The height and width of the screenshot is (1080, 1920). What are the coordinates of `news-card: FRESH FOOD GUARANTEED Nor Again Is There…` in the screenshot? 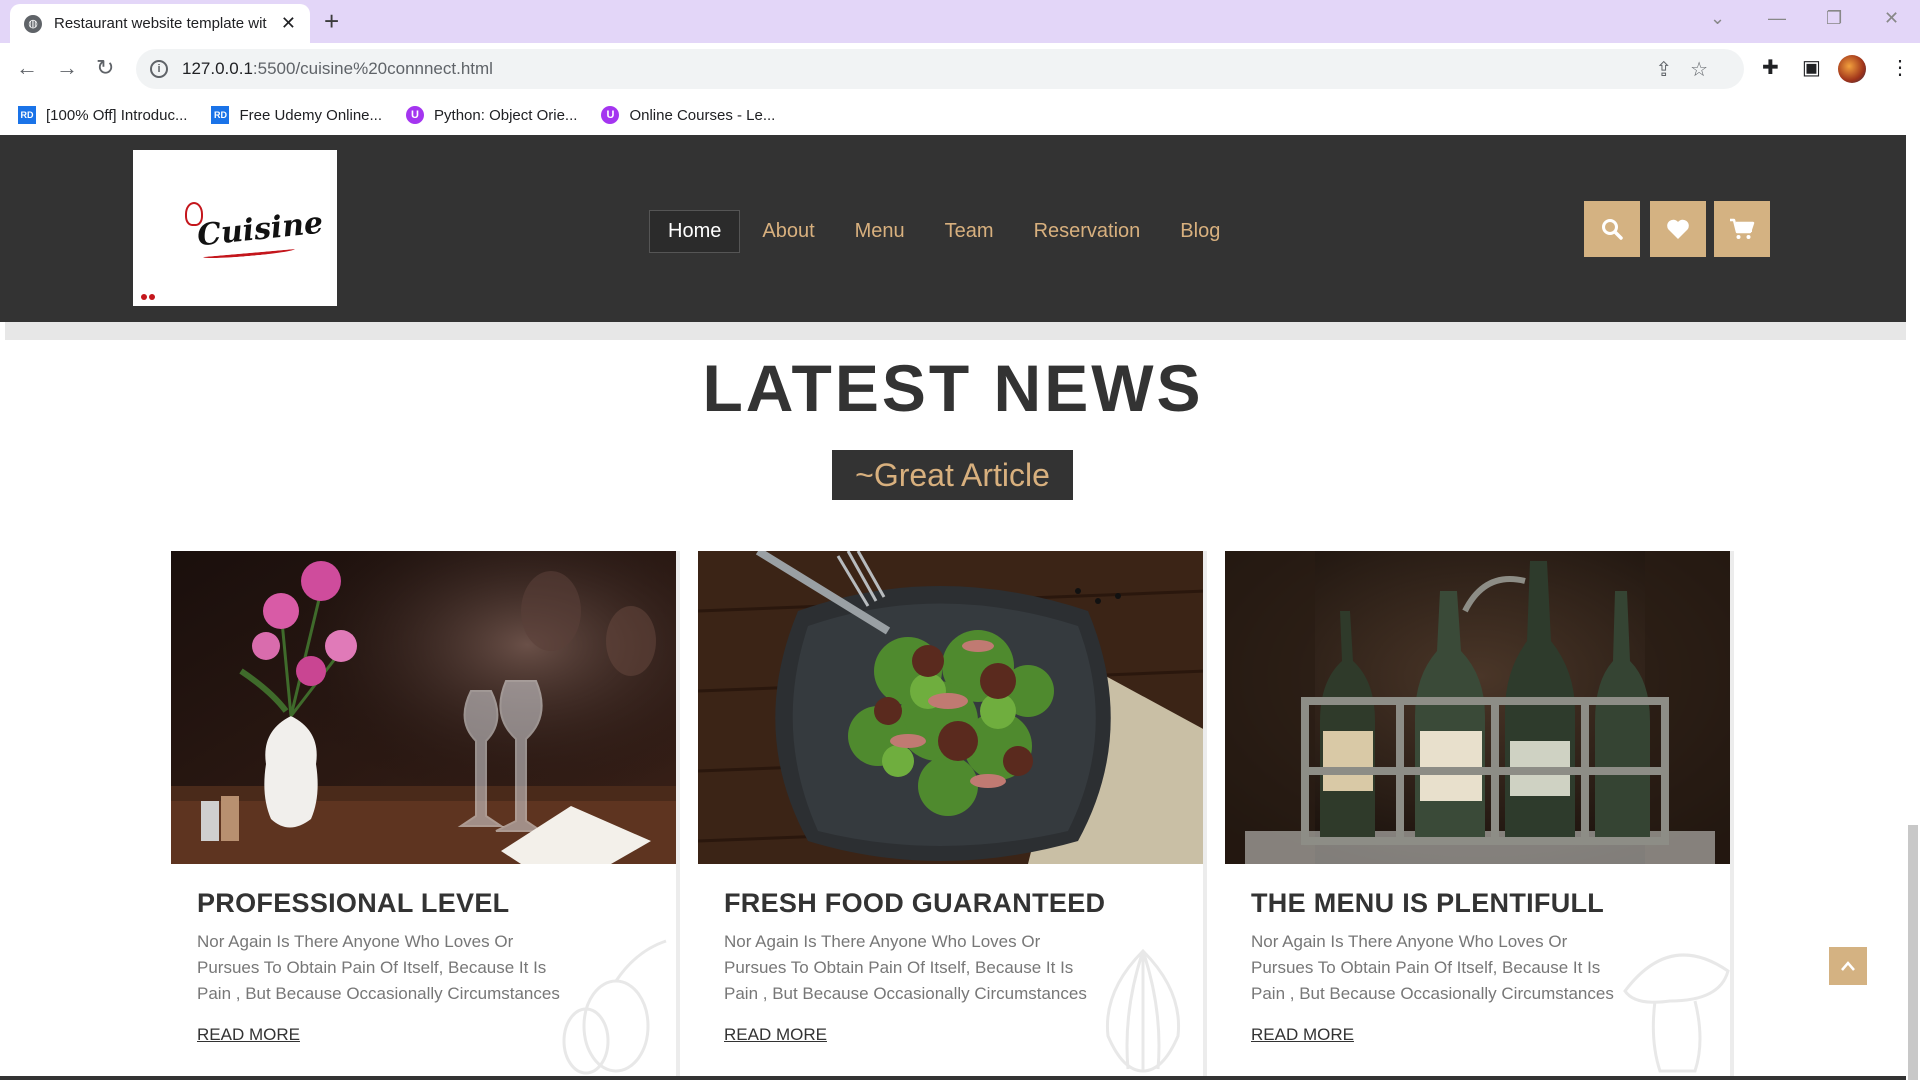 It's located at (952, 815).